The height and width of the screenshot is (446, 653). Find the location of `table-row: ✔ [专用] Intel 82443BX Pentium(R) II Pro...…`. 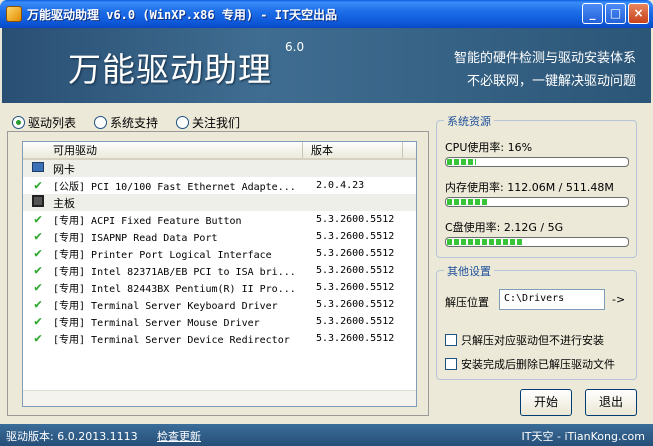

table-row: ✔ [专用] Intel 82443BX Pentium(R) II Pro...… is located at coordinates (219, 287).